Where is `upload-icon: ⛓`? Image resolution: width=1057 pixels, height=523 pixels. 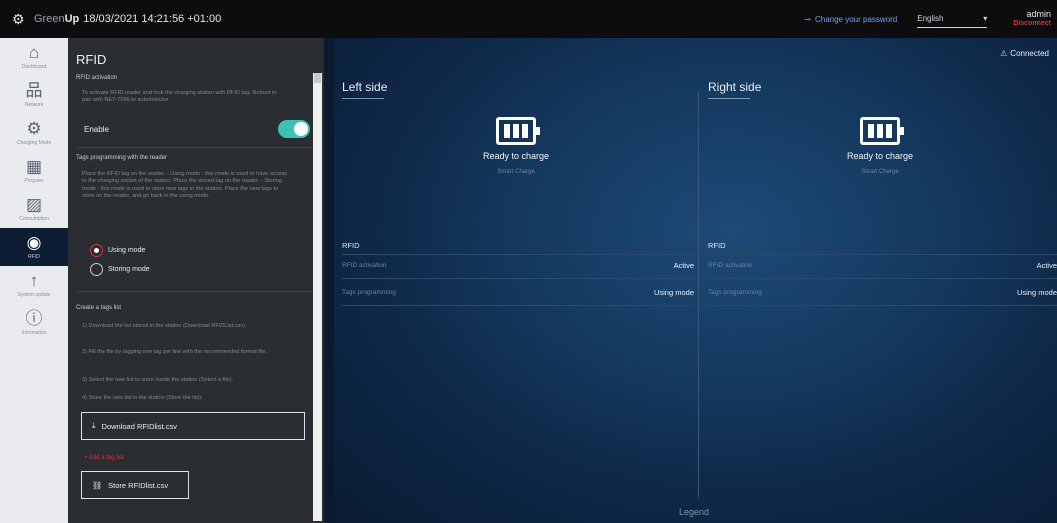
upload-icon: ⛓ is located at coordinates (97, 485).